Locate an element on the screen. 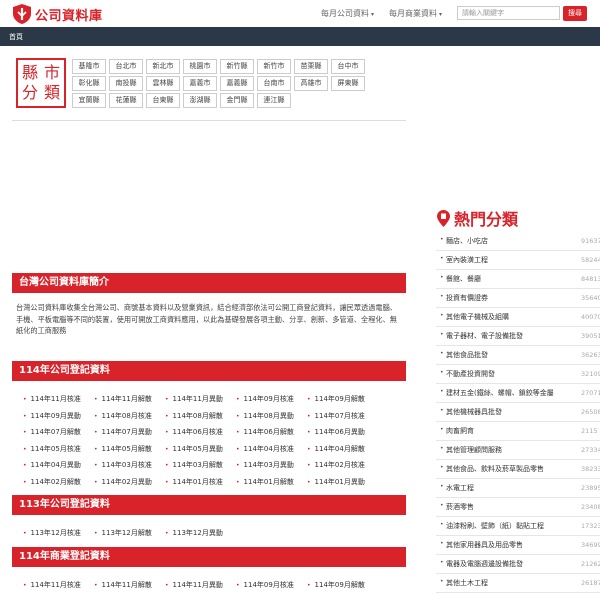 Image resolution: width=600 pixels, height=600 pixels. section-heading: 114年商業登記資料 is located at coordinates (209, 557).